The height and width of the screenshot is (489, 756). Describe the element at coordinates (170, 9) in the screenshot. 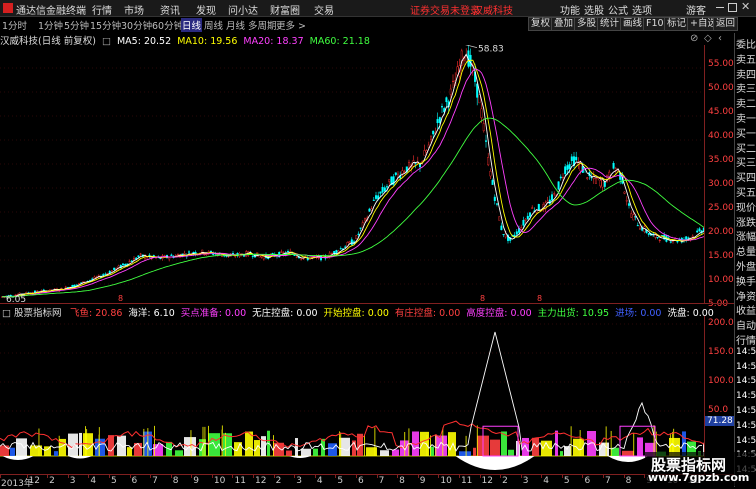

I see `menu-zixun: 资讯` at that location.